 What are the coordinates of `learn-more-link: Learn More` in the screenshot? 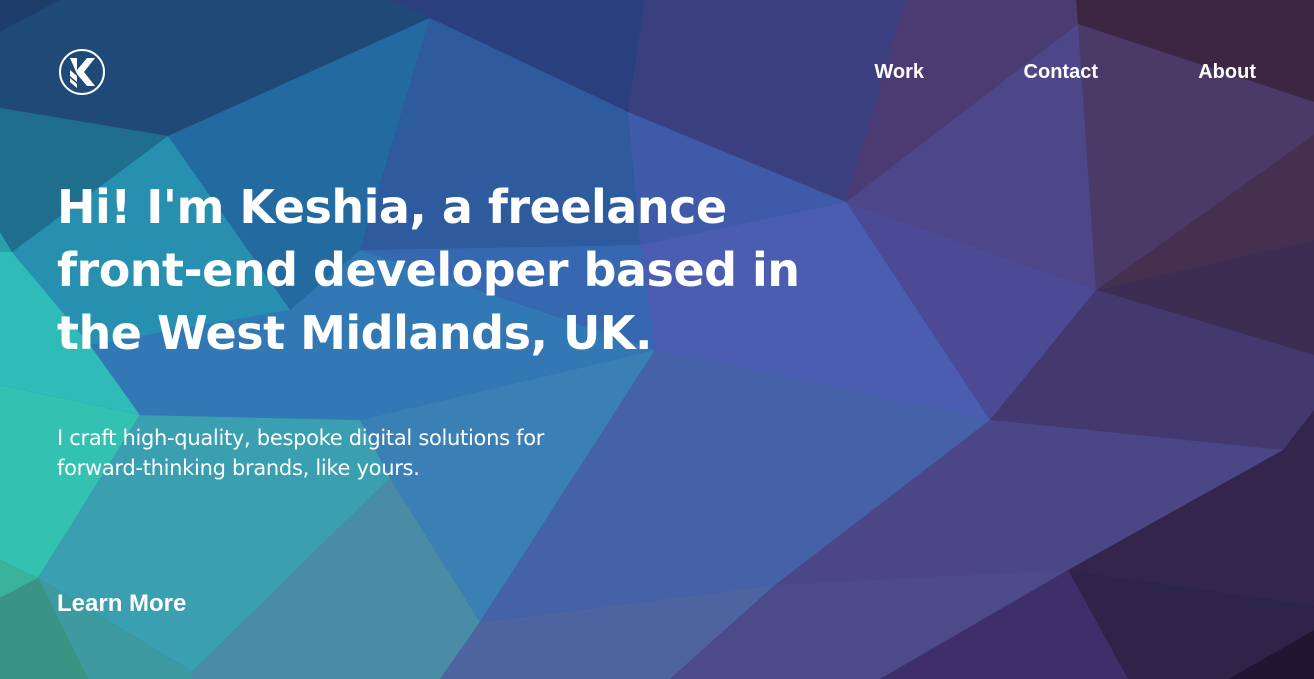 It's located at (121, 604).